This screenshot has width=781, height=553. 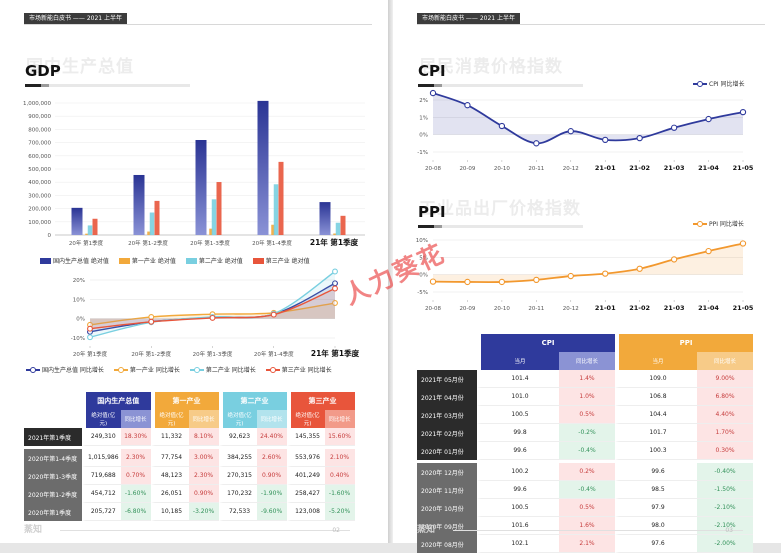 What do you see at coordinates (43, 71) in the screenshot?
I see `section-title-gdp: GDP` at bounding box center [43, 71].